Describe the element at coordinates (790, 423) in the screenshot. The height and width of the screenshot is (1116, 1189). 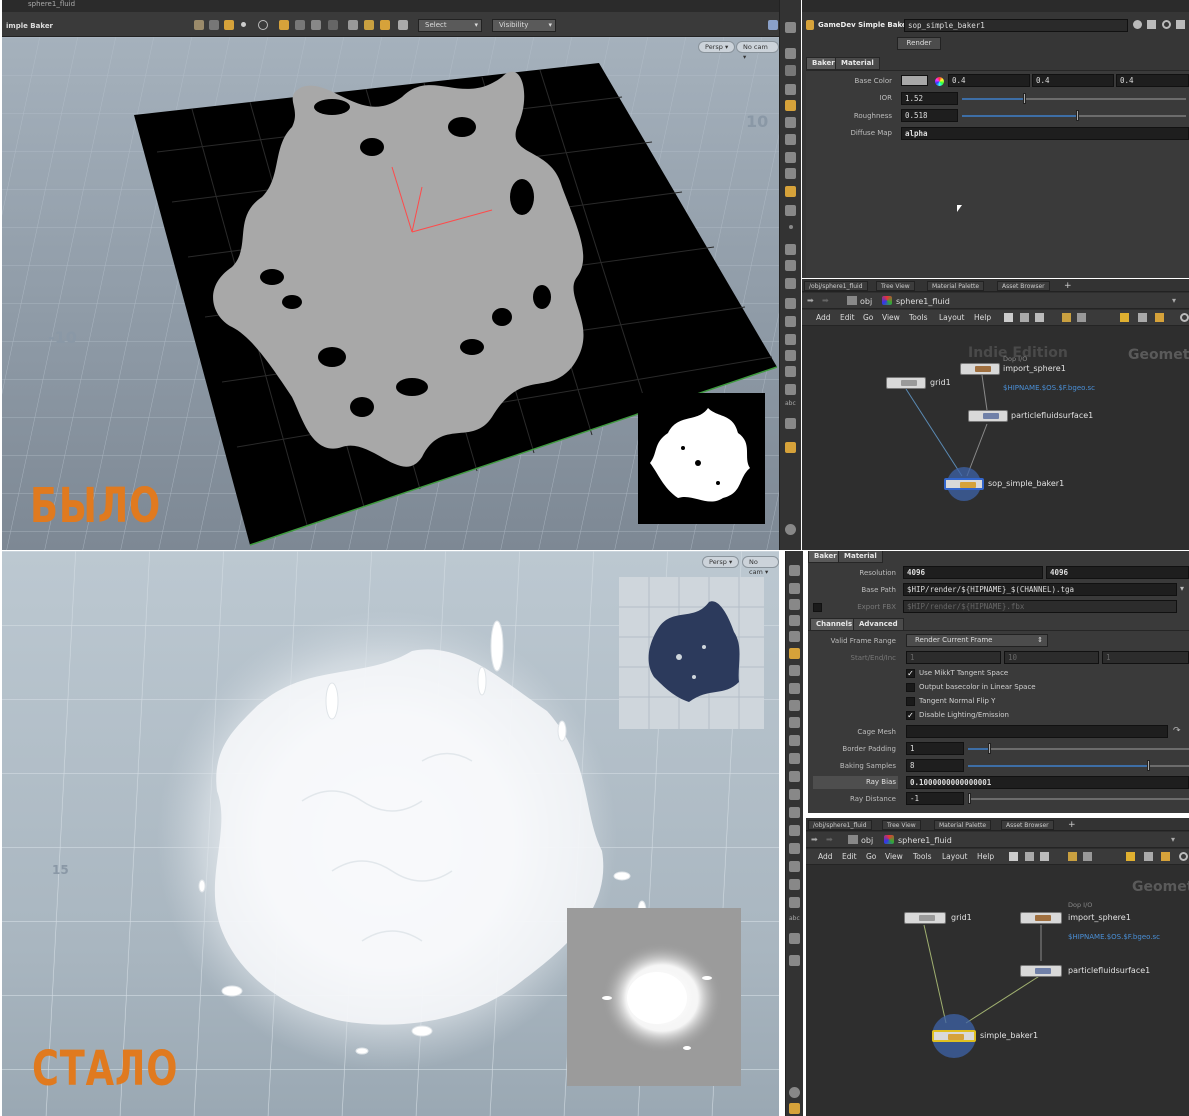
I see `image-icon` at that location.